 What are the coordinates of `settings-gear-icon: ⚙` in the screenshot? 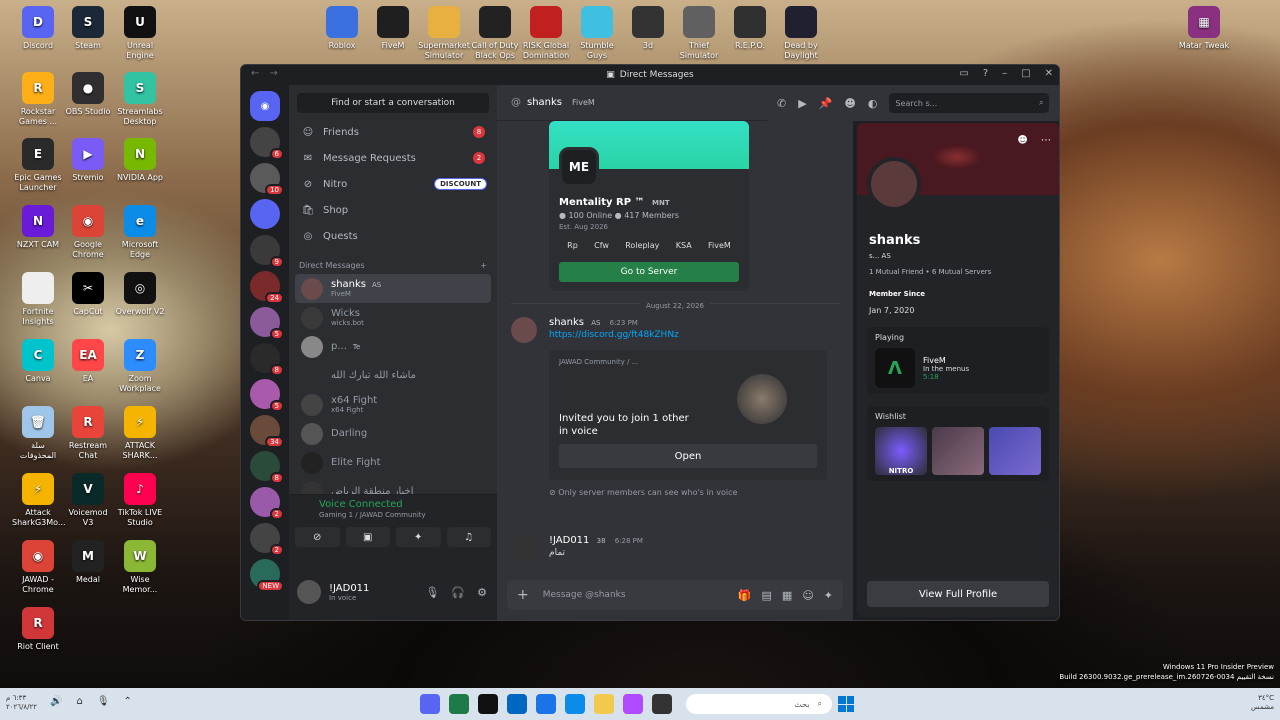 It's located at (482, 592).